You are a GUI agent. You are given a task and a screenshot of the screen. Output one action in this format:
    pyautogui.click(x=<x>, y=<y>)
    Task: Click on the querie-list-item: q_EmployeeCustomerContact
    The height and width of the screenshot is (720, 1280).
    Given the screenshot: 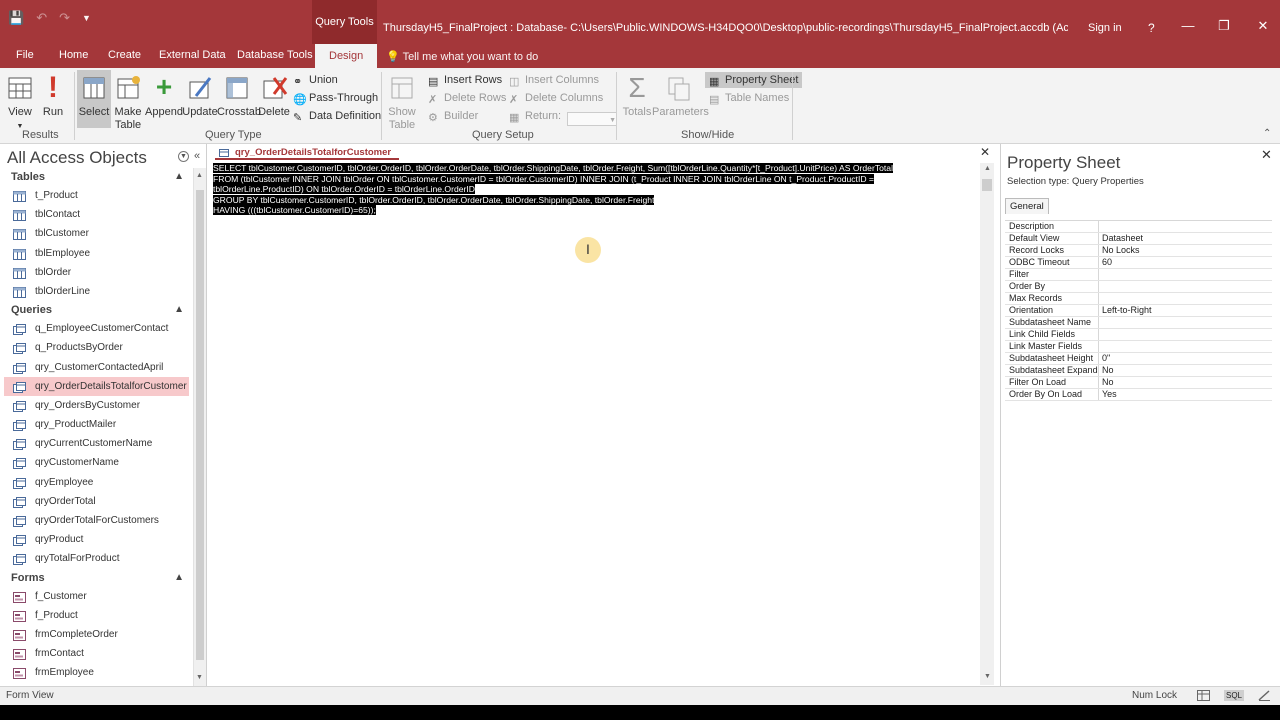 What is the action you would take?
    pyautogui.click(x=96, y=328)
    